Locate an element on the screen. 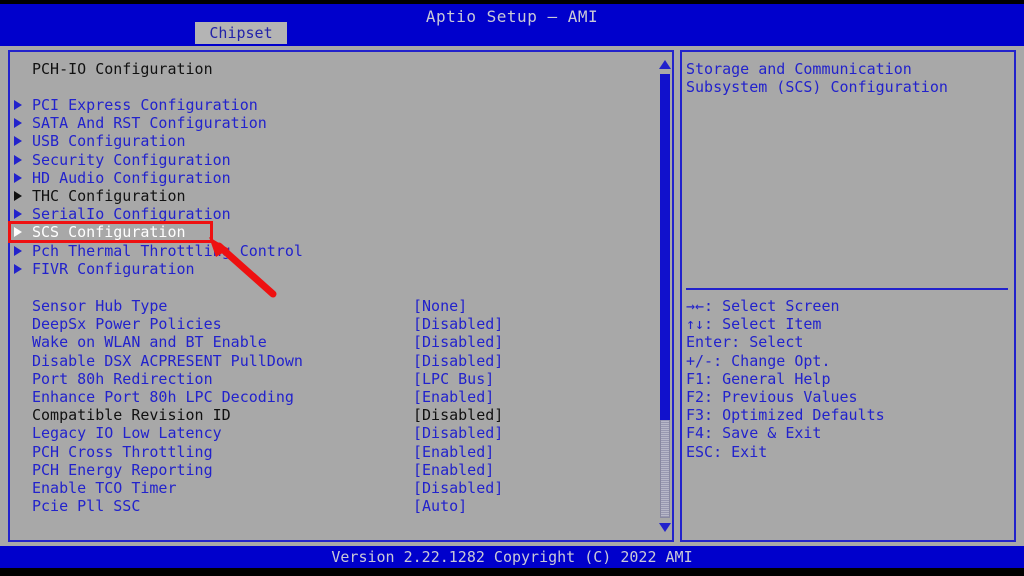 The height and width of the screenshot is (576, 1024). setting-row: Disable DSX ACPRESENT PullDown [Disabled] is located at coordinates (332, 361).